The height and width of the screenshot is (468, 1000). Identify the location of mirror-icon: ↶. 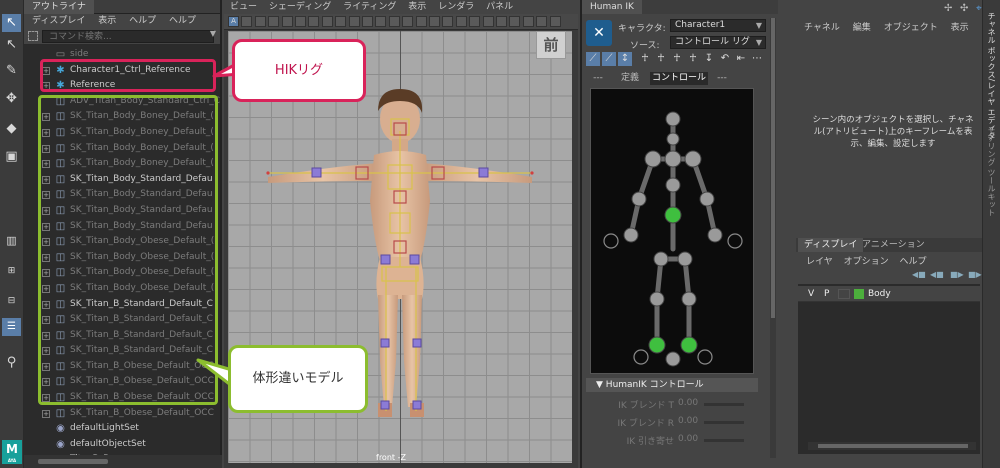
(725, 59).